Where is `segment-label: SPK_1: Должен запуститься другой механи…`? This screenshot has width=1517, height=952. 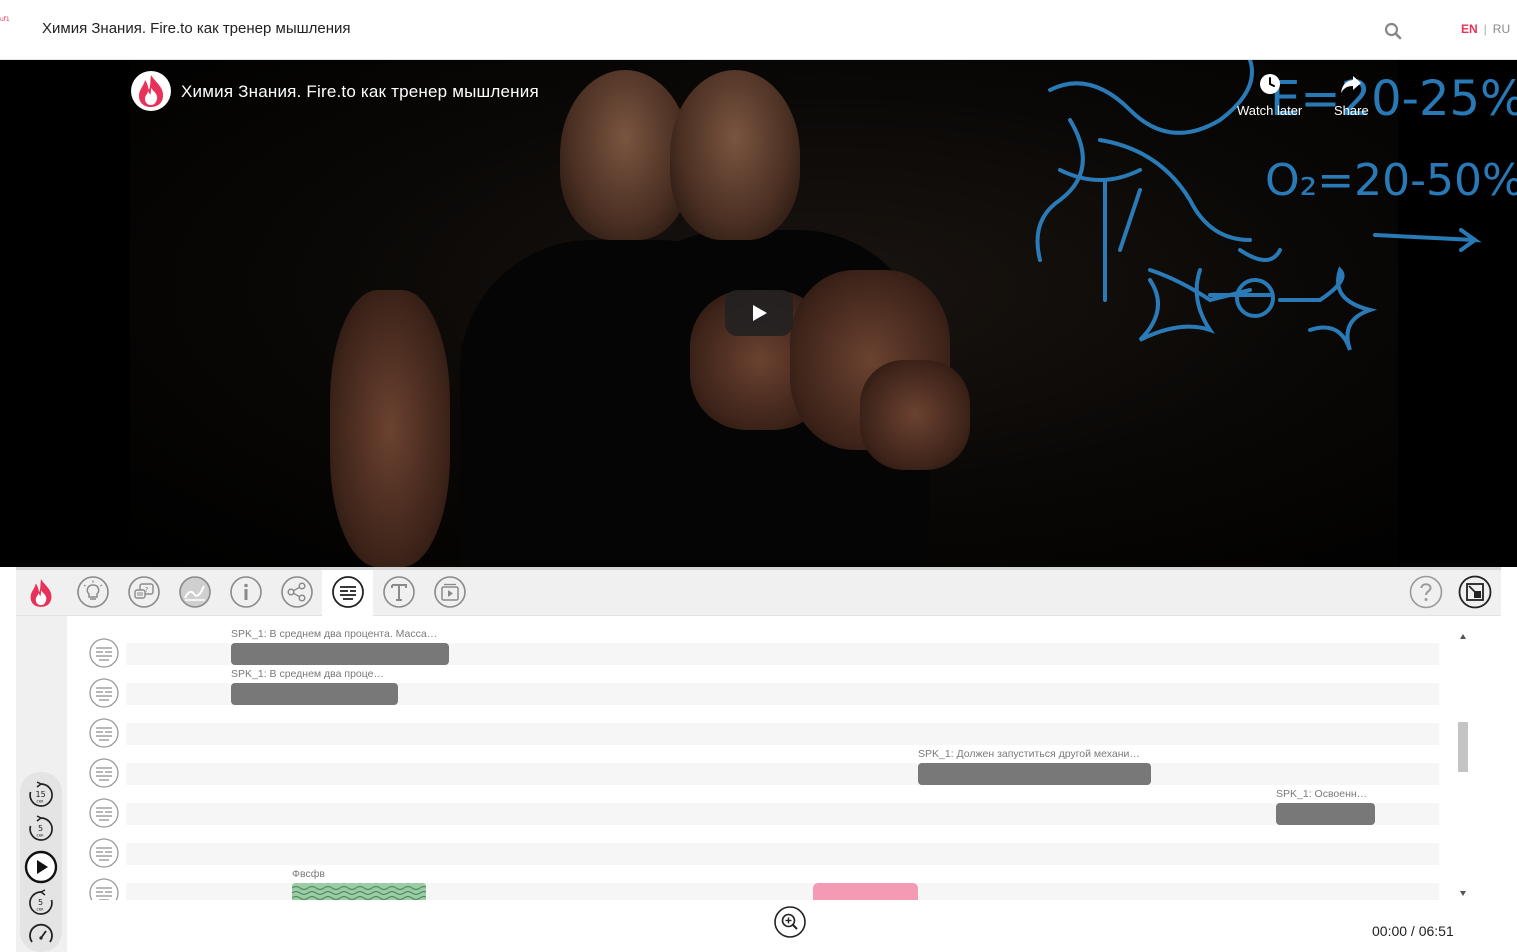
segment-label: SPK_1: Должен запуститься другой механи… is located at coordinates (1029, 754).